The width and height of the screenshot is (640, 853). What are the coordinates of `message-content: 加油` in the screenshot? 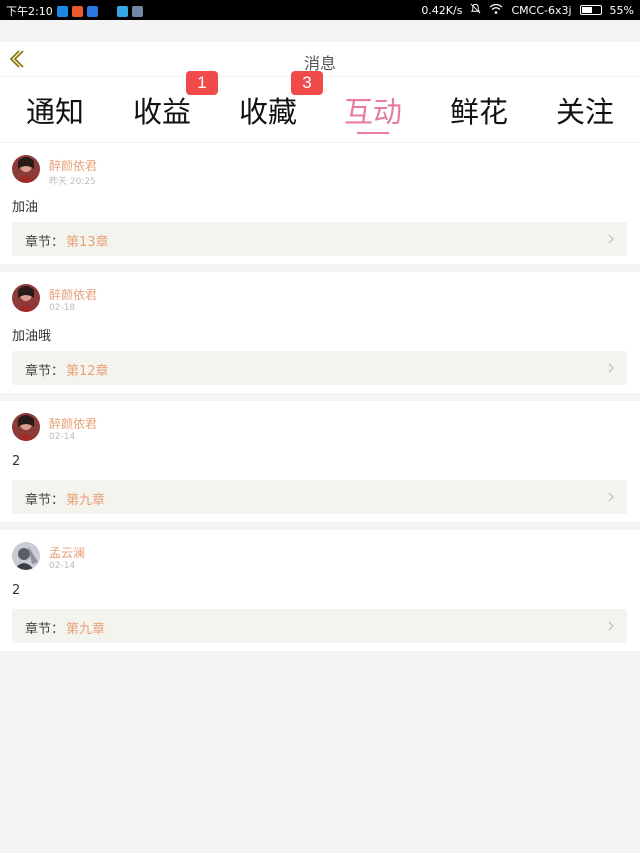 It's located at (25, 207).